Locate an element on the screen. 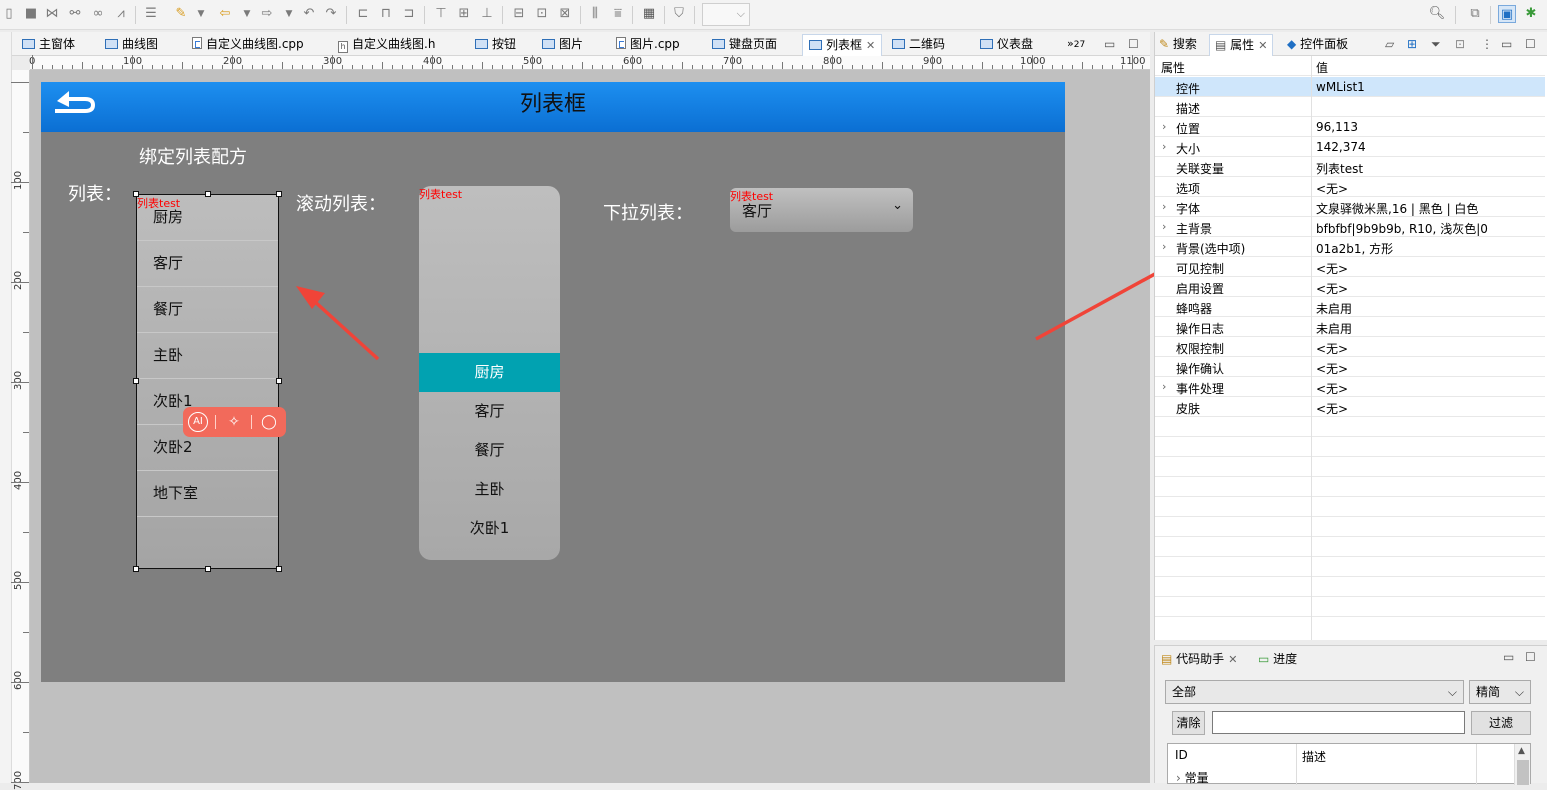 Image resolution: width=1547 pixels, height=790 pixels. scroll-up-icon: ▲ is located at coordinates (1521, 751).